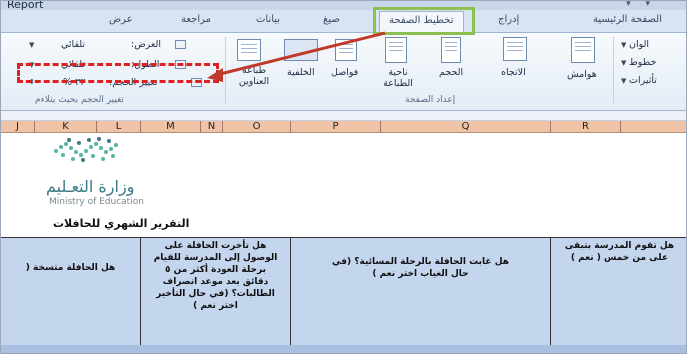 This screenshot has width=687, height=354. Describe the element at coordinates (86, 149) in the screenshot. I see `ministry-logo-icon` at that location.